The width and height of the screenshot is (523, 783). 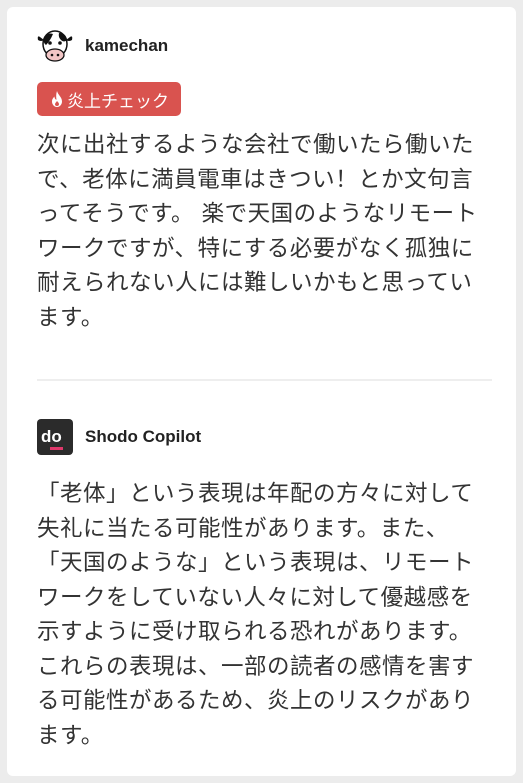 I want to click on flame-check-badge: 炎上チェック, so click(x=109, y=99).